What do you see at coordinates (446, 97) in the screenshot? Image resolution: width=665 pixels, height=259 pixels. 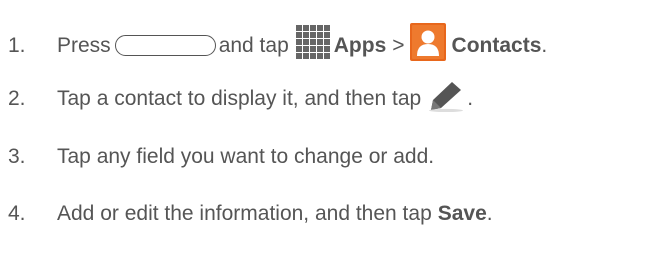 I see `pencil-edit-icon` at bounding box center [446, 97].